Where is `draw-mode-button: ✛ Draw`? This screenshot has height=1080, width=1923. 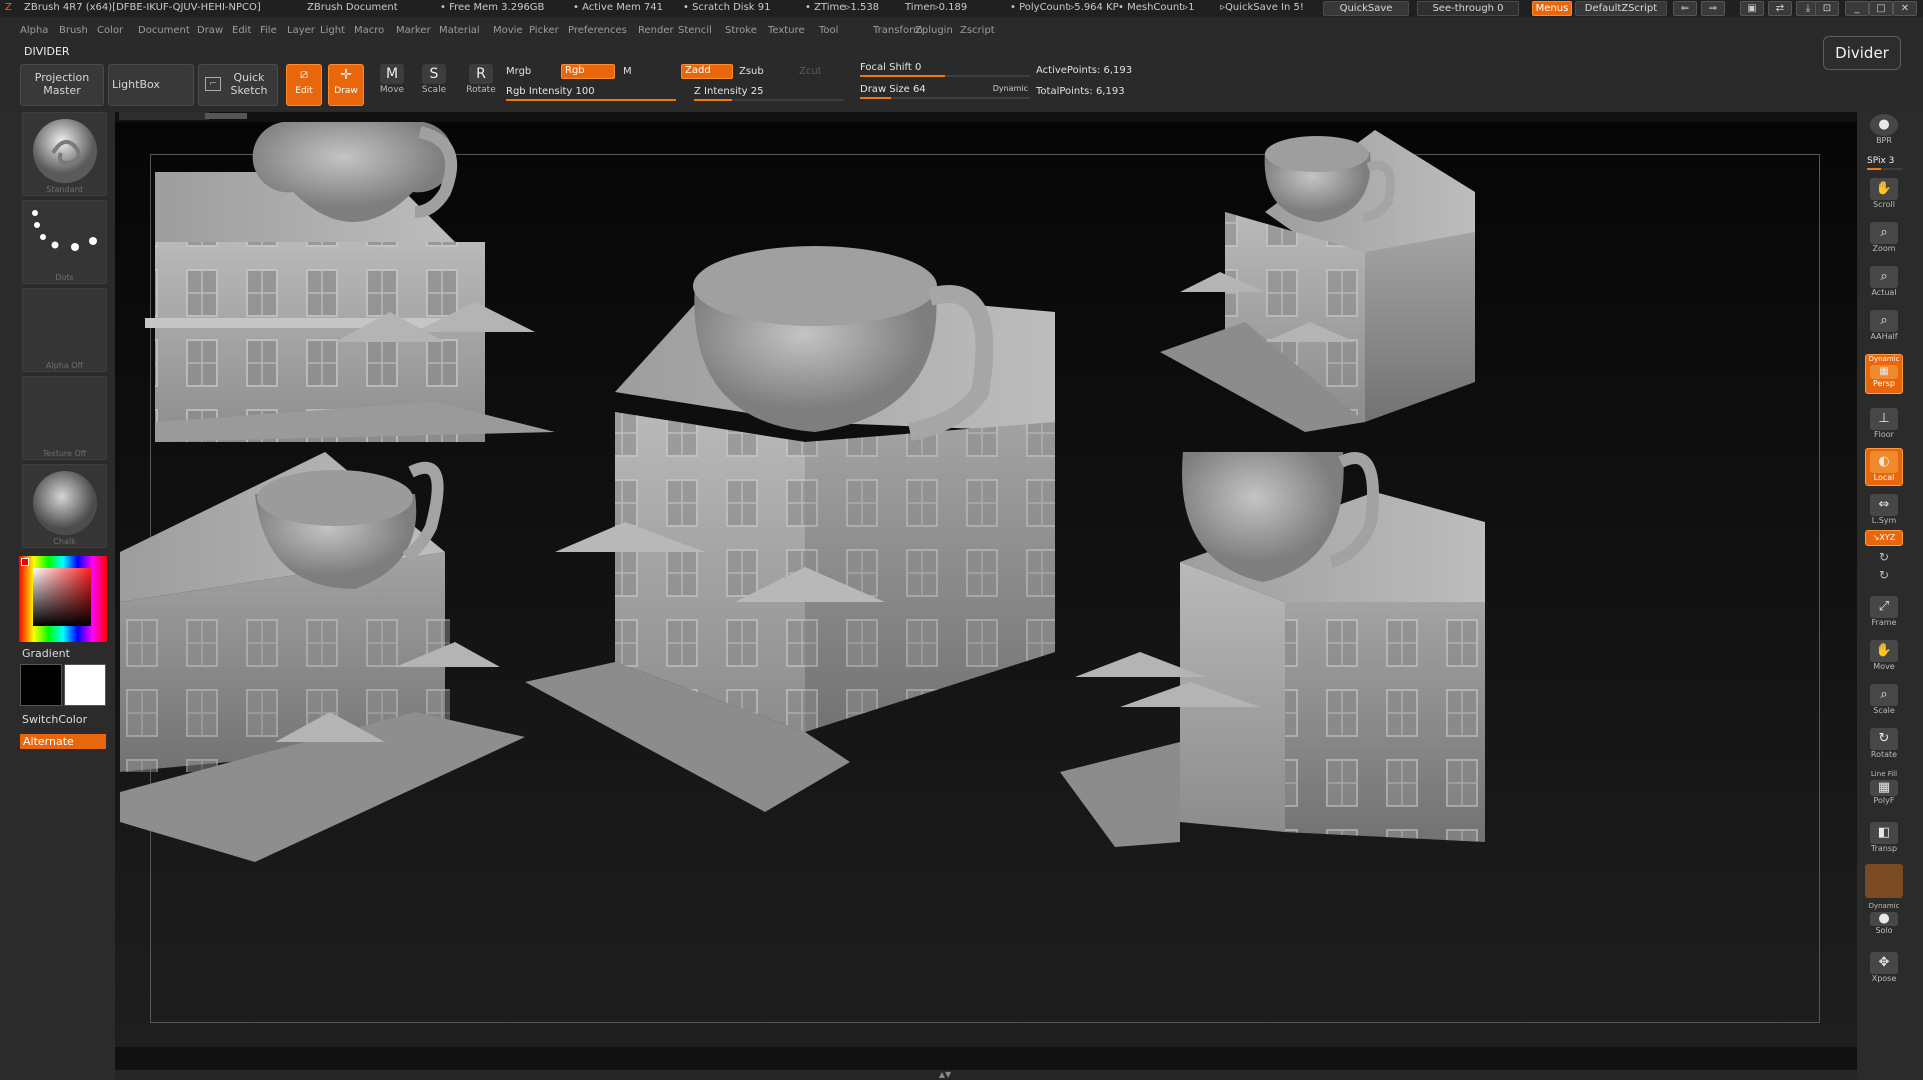 draw-mode-button: ✛ Draw is located at coordinates (346, 85).